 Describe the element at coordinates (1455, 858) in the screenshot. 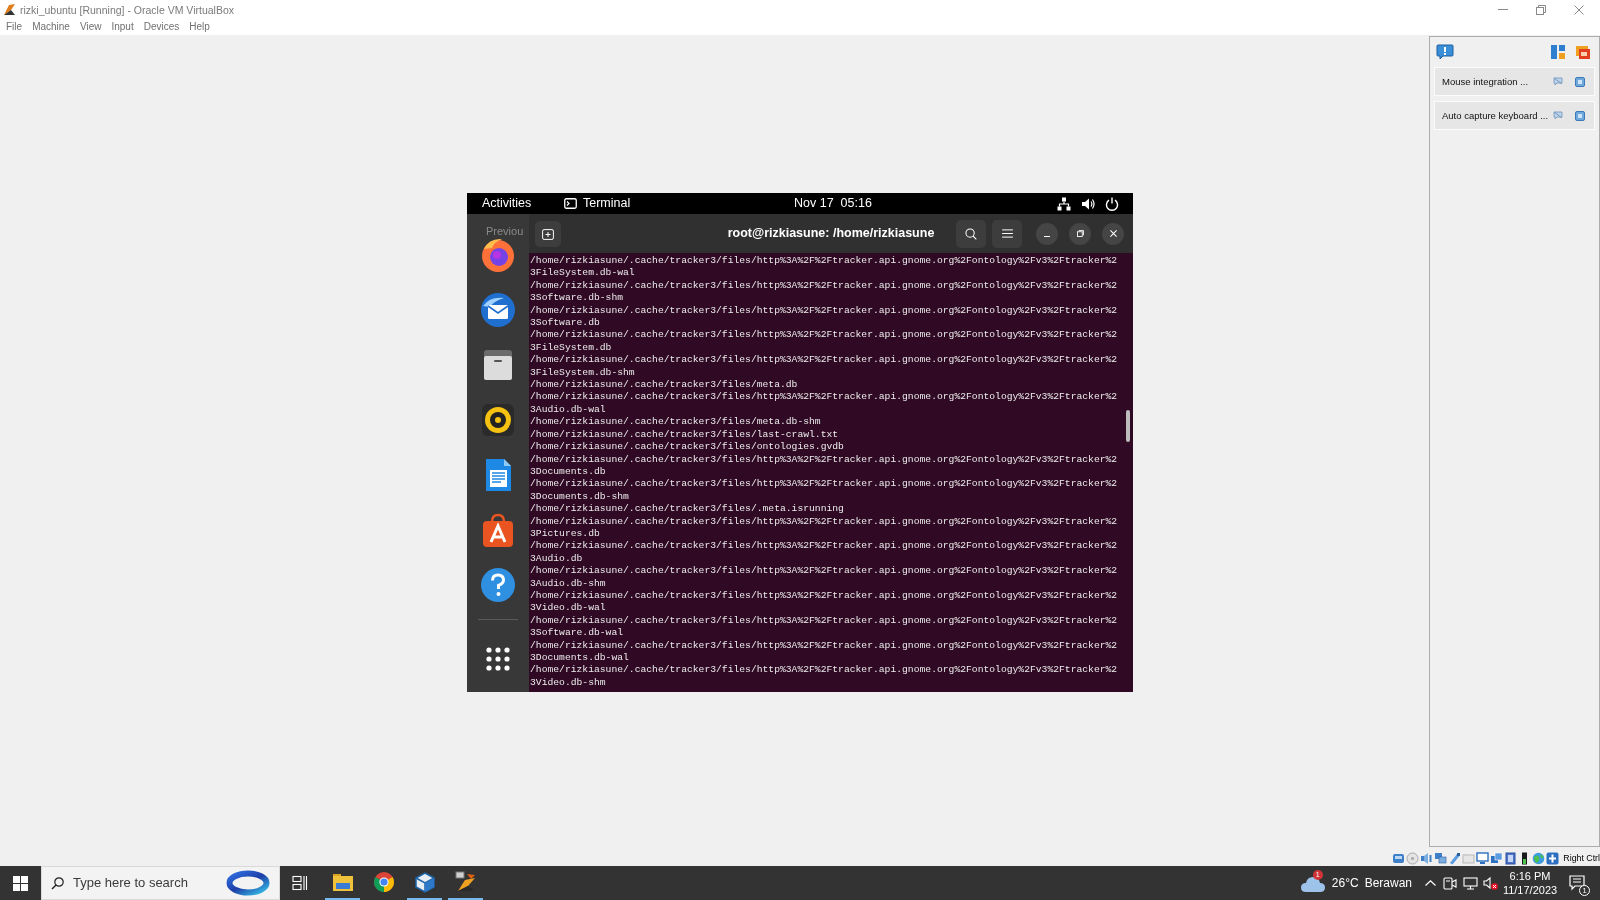

I see `pencil-icon` at that location.